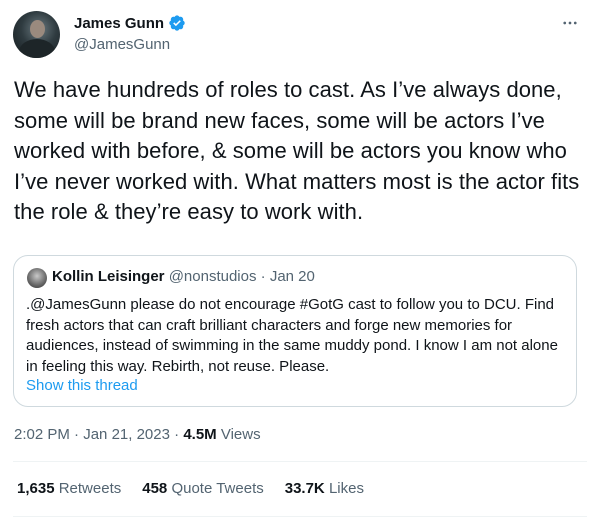 The width and height of the screenshot is (598, 519). I want to click on likes-stat: 33.7K Likes, so click(324, 488).